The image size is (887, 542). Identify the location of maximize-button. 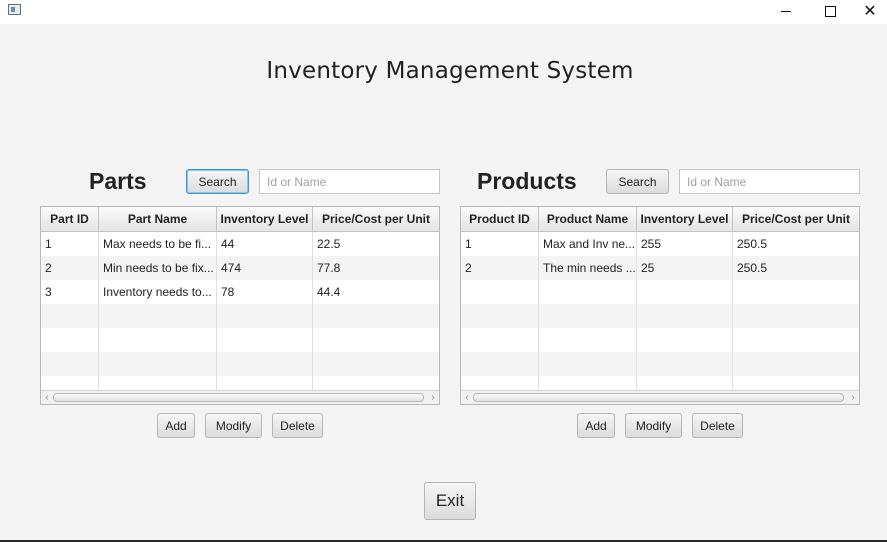
(830, 11).